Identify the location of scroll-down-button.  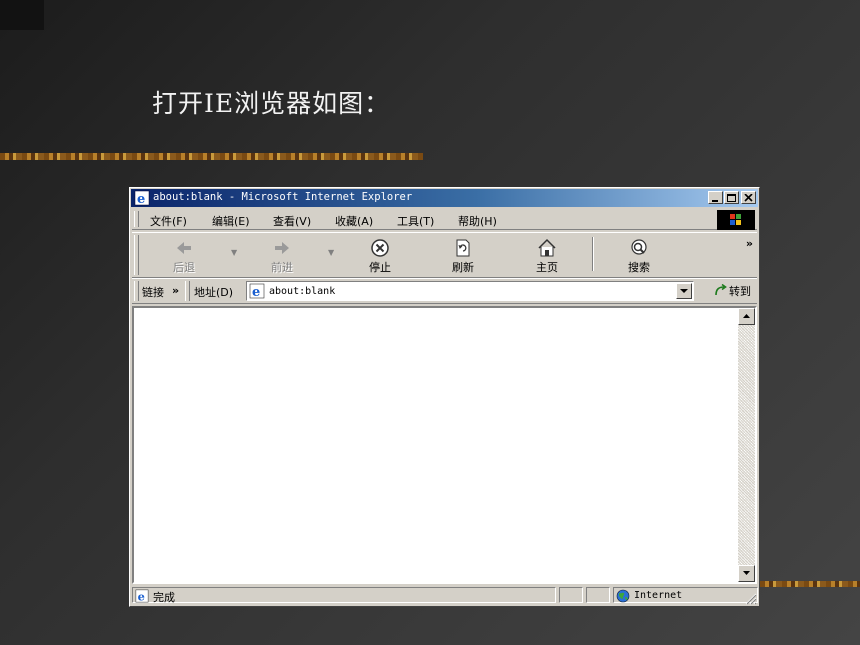
(746, 573).